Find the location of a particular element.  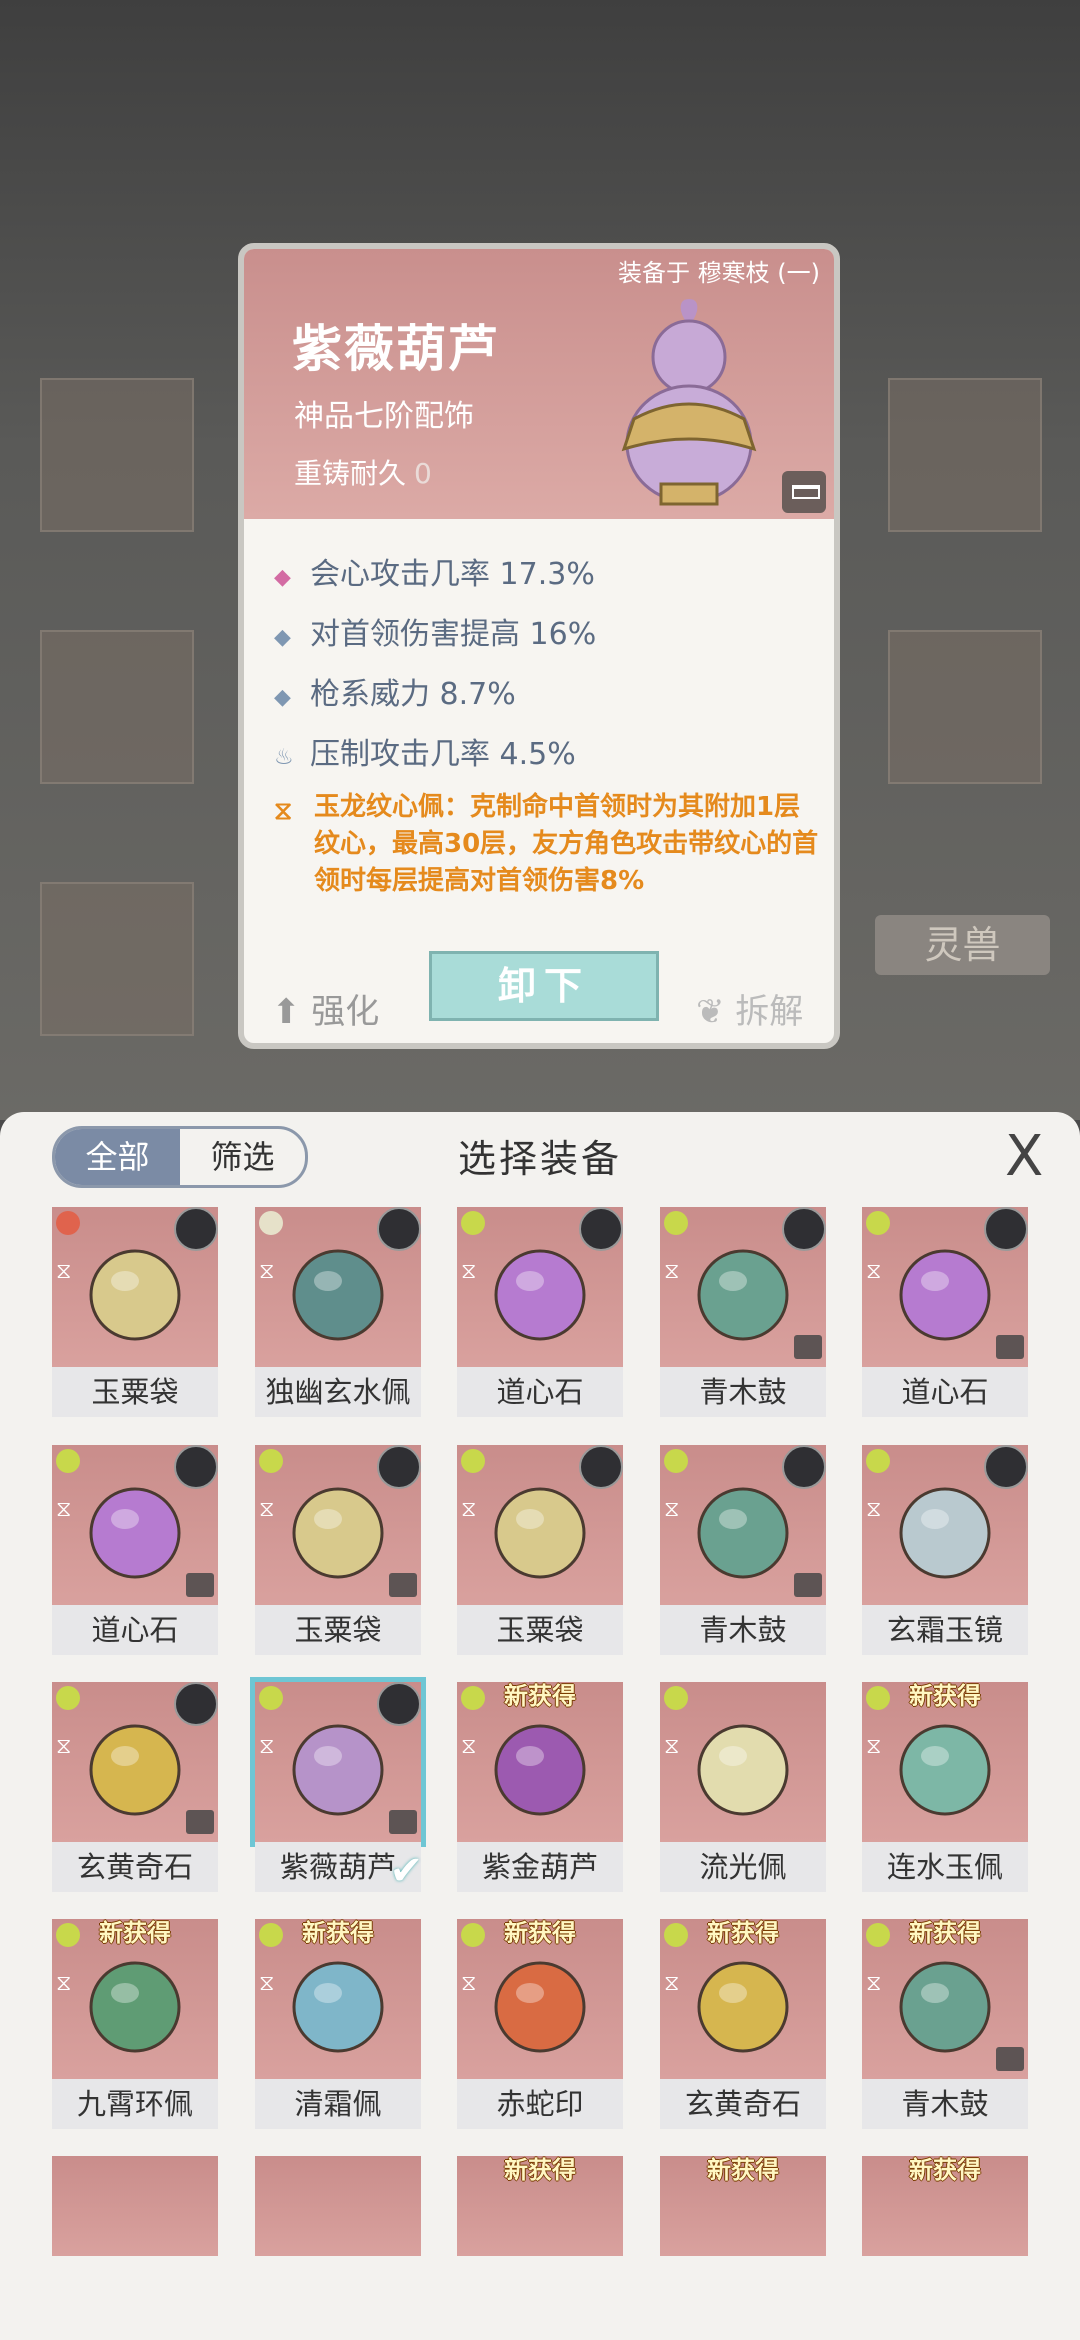

dismantle-icon: ❦ is located at coordinates (716, 1012).